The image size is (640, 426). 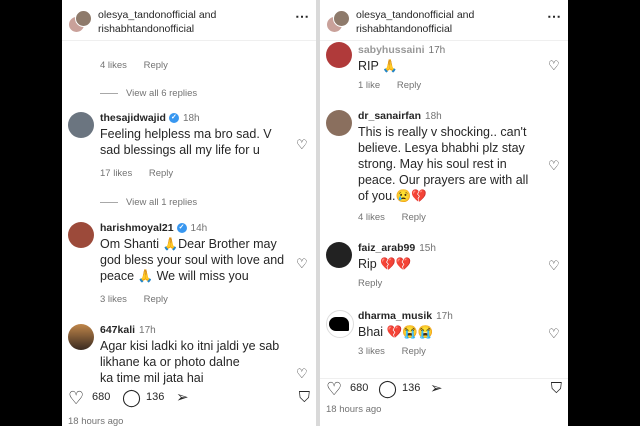 What do you see at coordinates (208, 202) in the screenshot?
I see `view-replies-button: View all 1 replies` at bounding box center [208, 202].